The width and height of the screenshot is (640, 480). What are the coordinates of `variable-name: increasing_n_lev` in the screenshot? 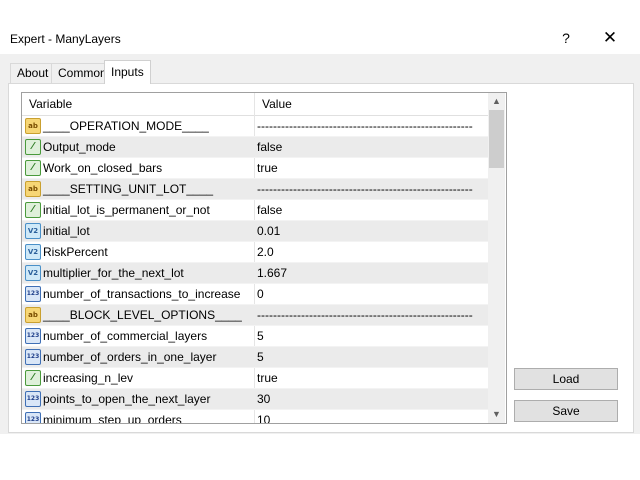 It's located at (88, 378).